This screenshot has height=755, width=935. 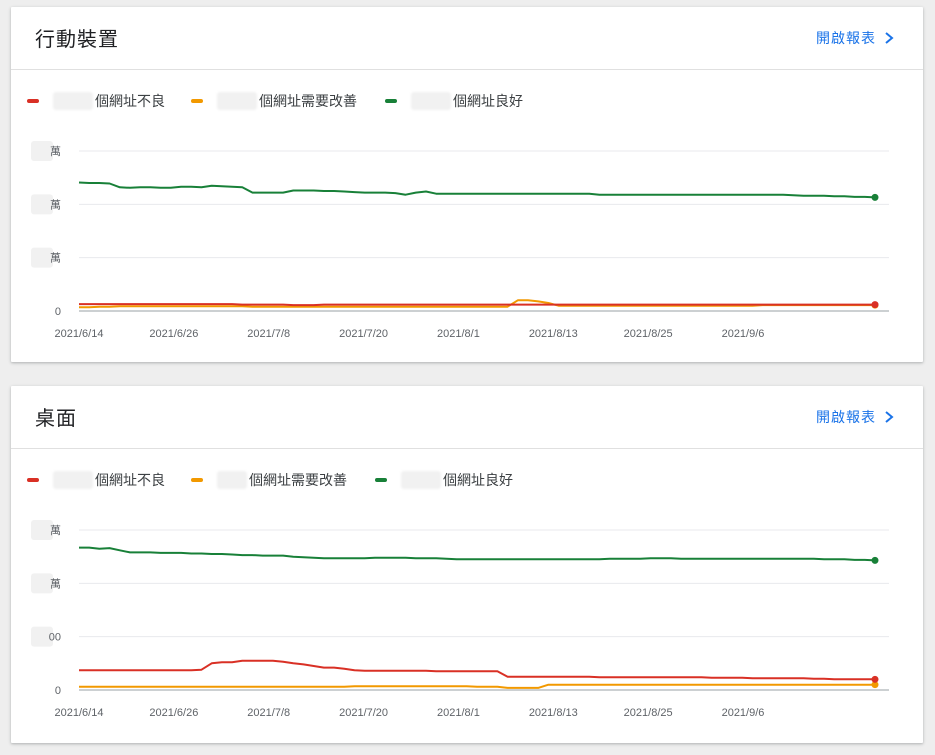 What do you see at coordinates (77, 40) in the screenshot?
I see `card-title: 行動裝置` at bounding box center [77, 40].